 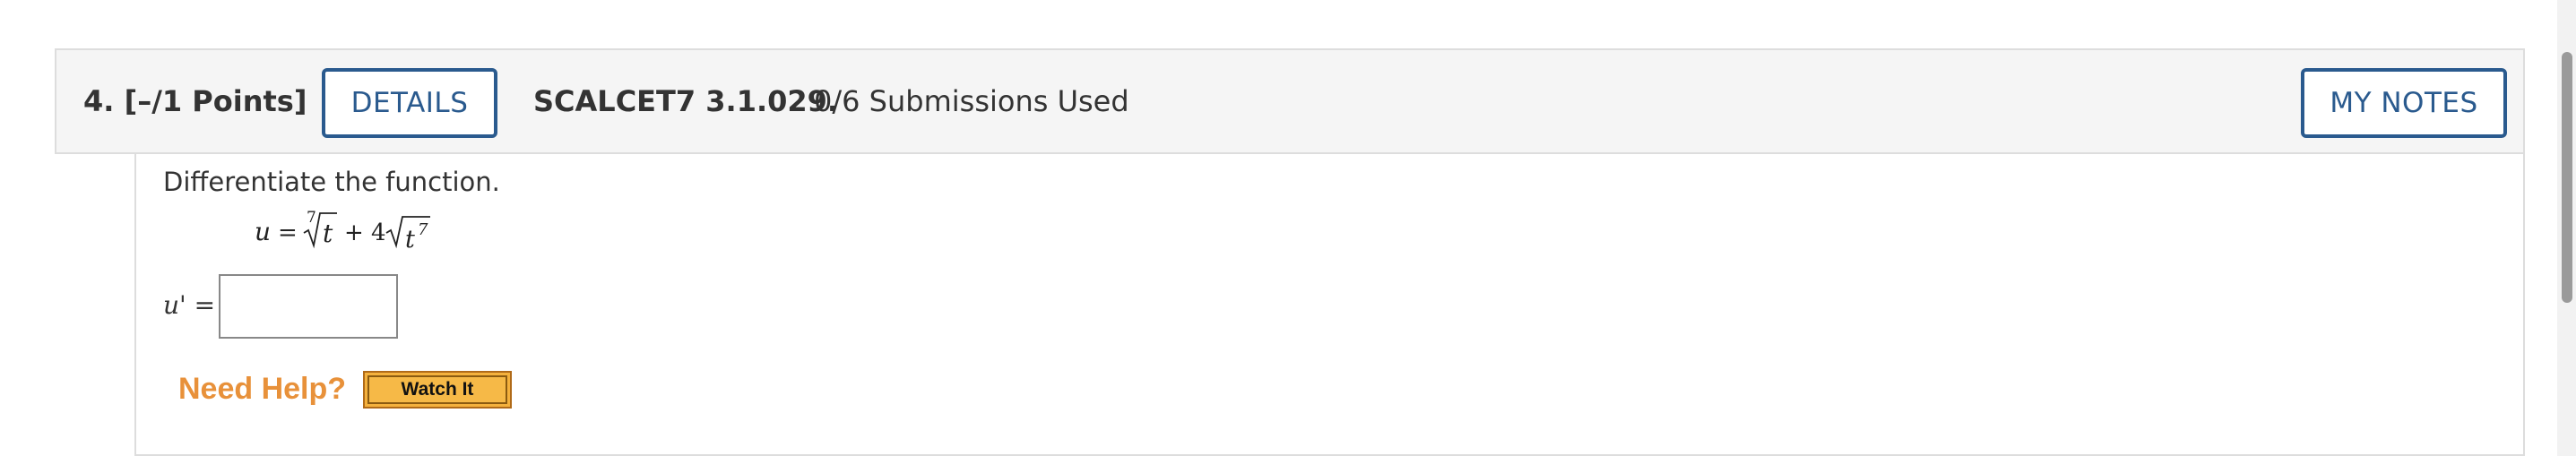 What do you see at coordinates (354, 233) in the screenshot?
I see `equation-plus: +` at bounding box center [354, 233].